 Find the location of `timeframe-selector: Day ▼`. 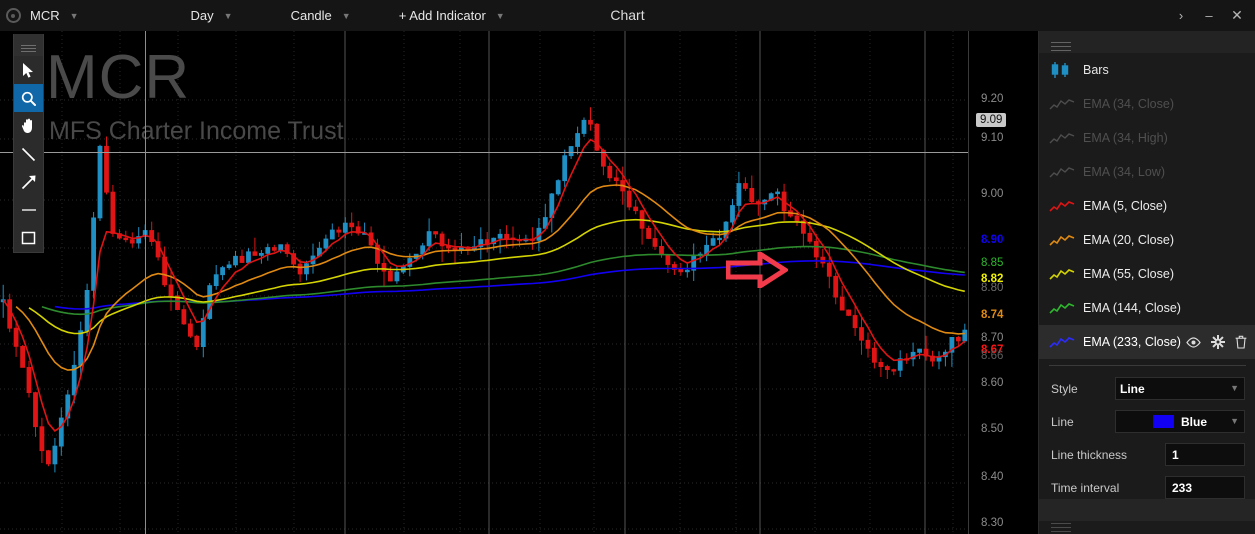

timeframe-selector: Day ▼ is located at coordinates (210, 15).